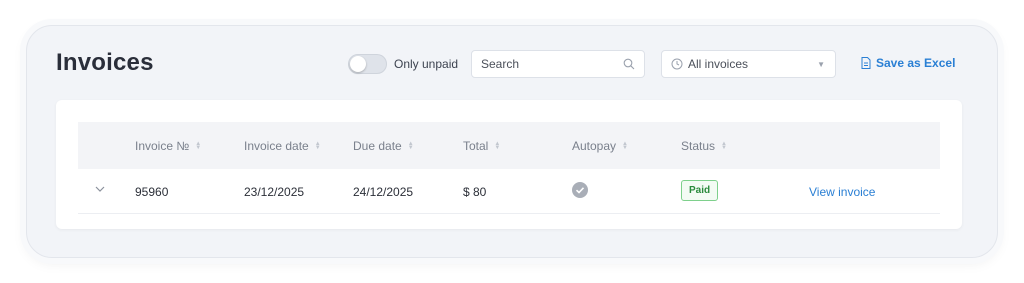 Image resolution: width=1024 pixels, height=283 pixels. I want to click on search-input, so click(551, 64).